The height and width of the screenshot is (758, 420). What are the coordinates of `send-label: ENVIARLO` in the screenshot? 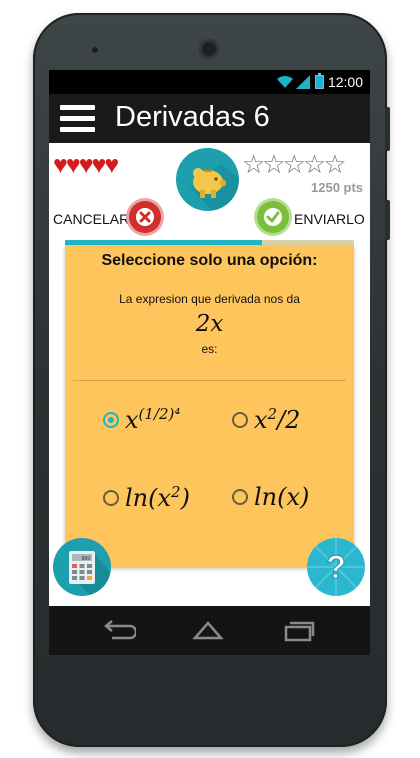 It's located at (329, 219).